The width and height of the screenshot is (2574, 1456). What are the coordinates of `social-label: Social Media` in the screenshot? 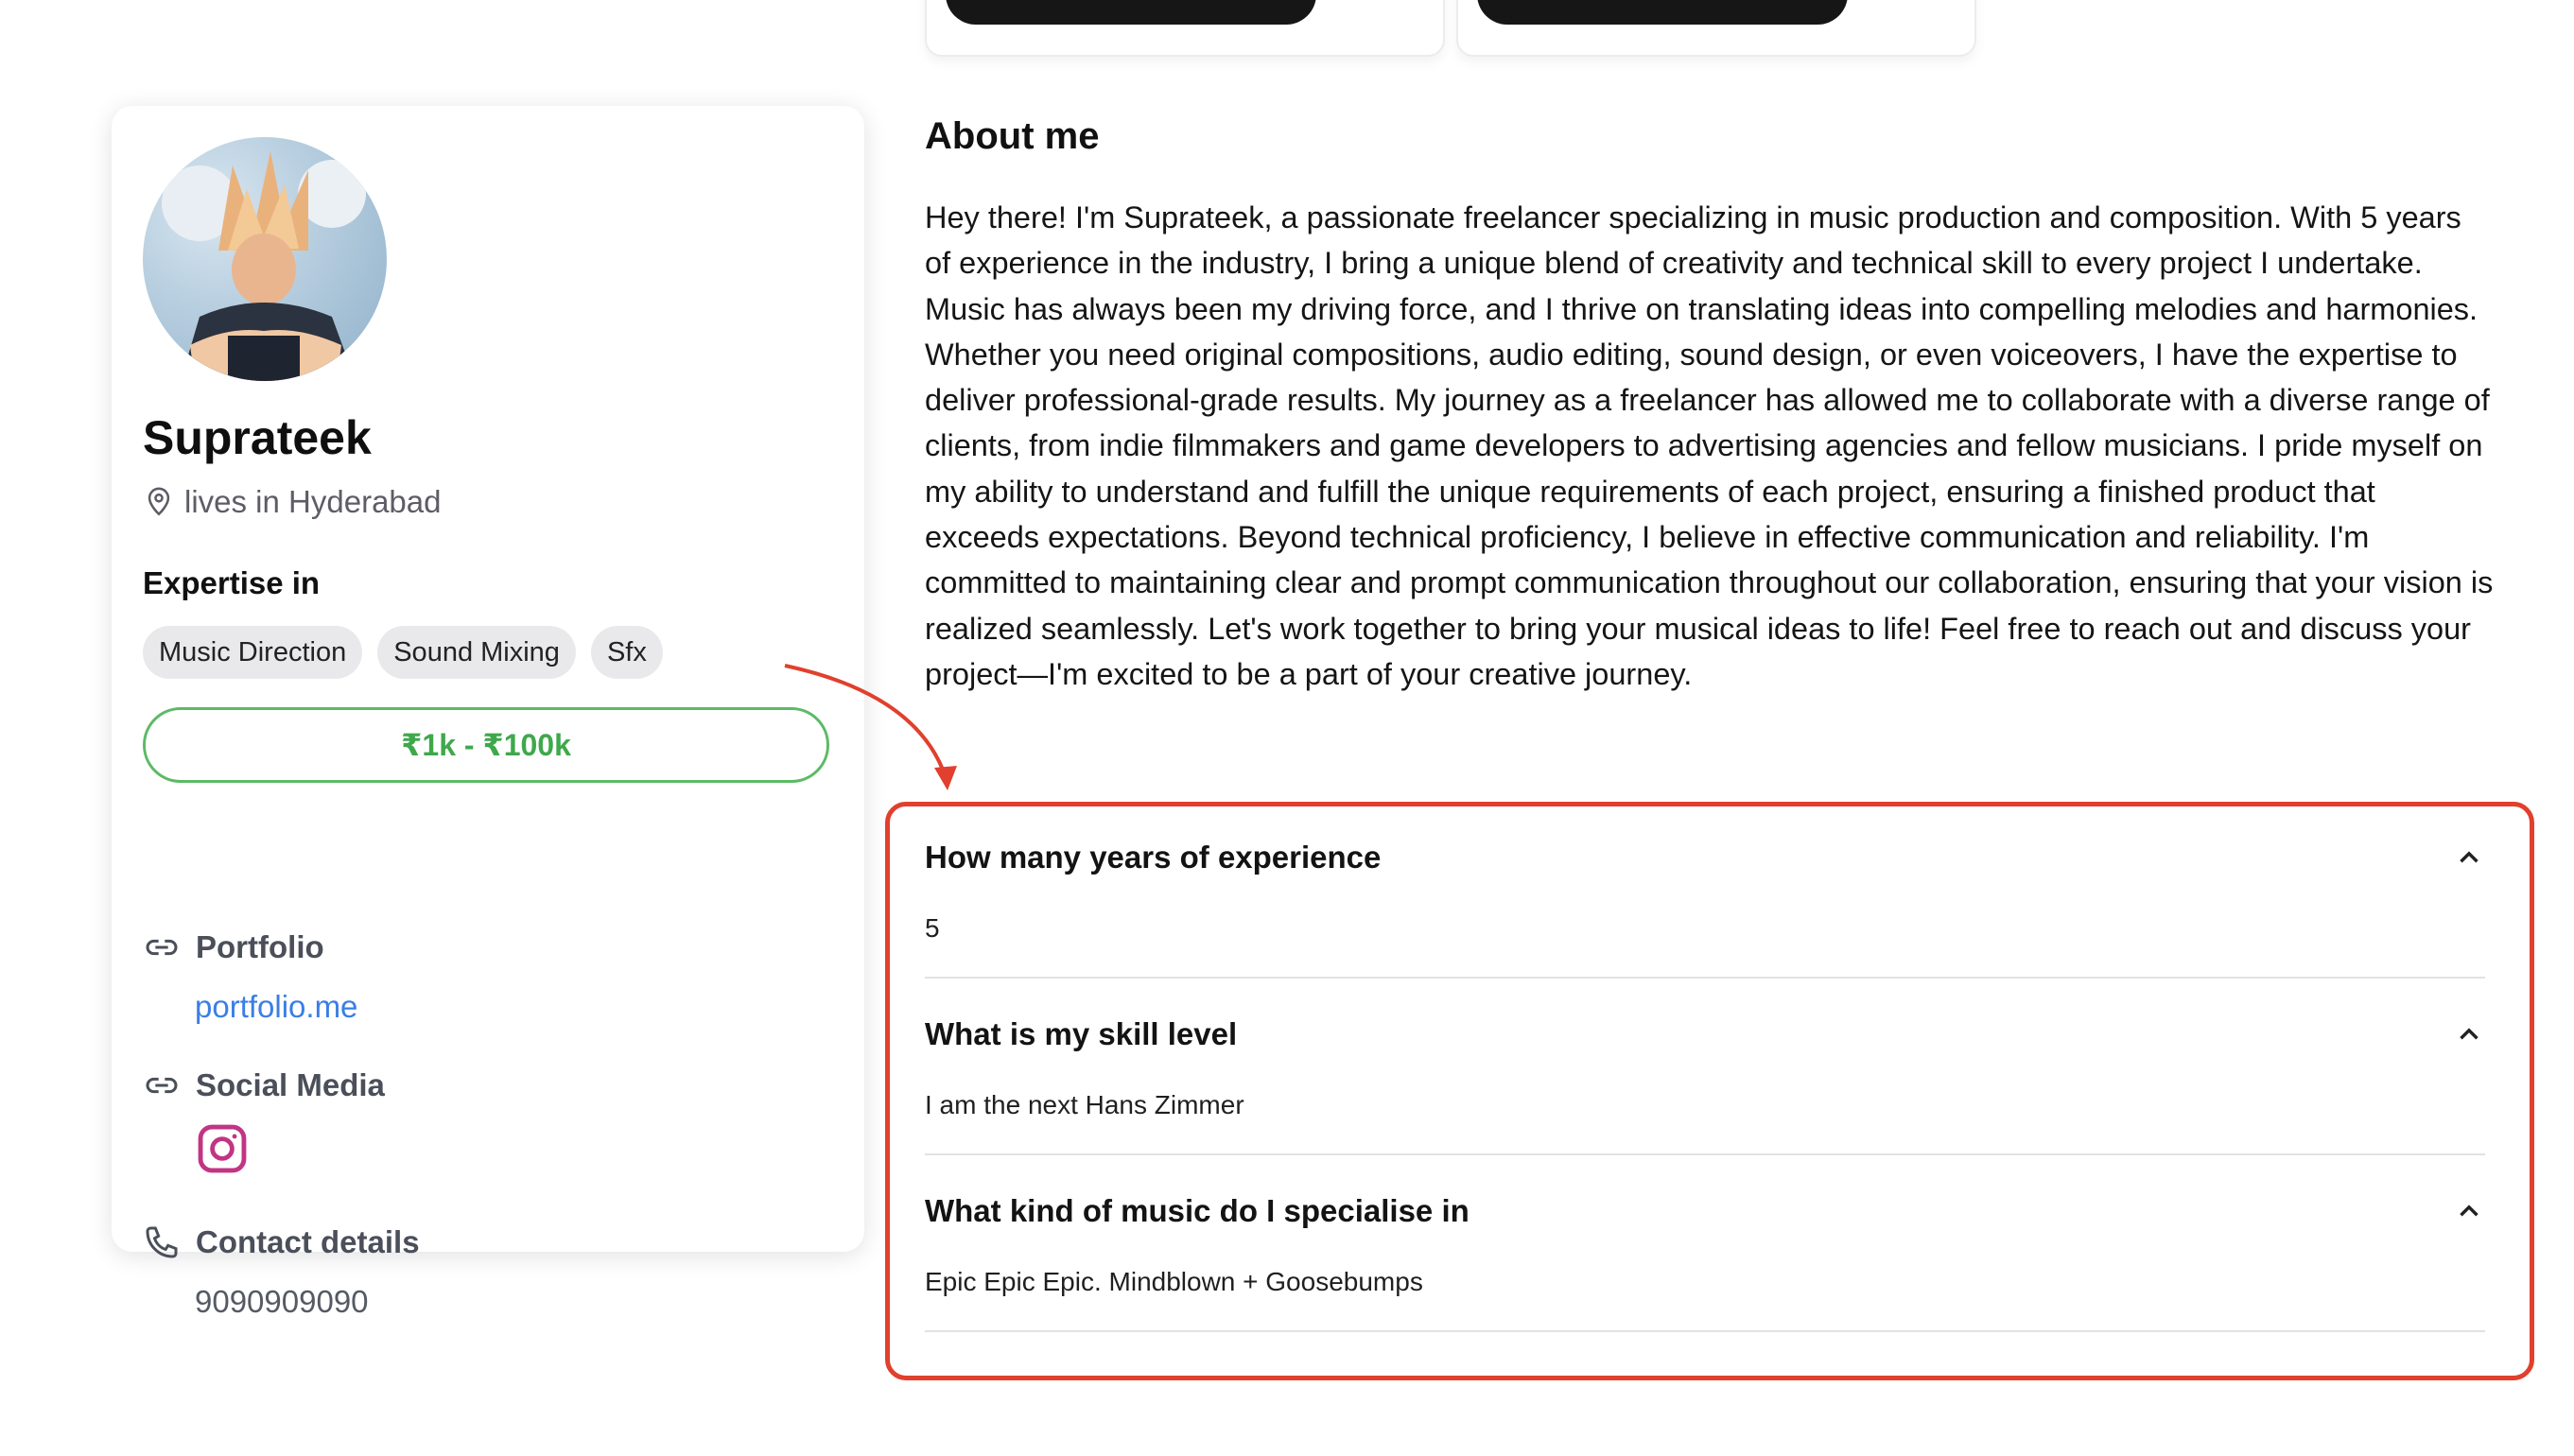 It's located at (290, 1084).